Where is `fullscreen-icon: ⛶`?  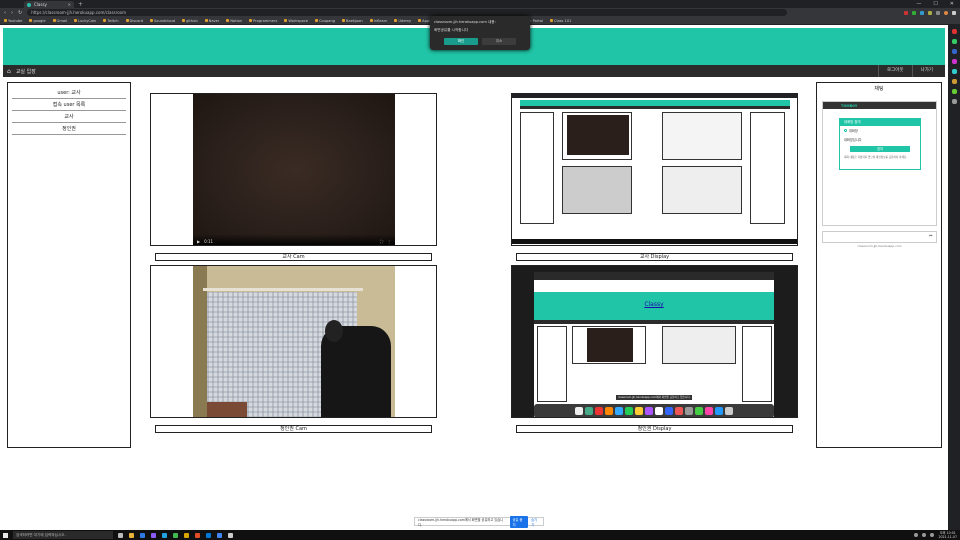
fullscreen-icon: ⛶ is located at coordinates (381, 241).